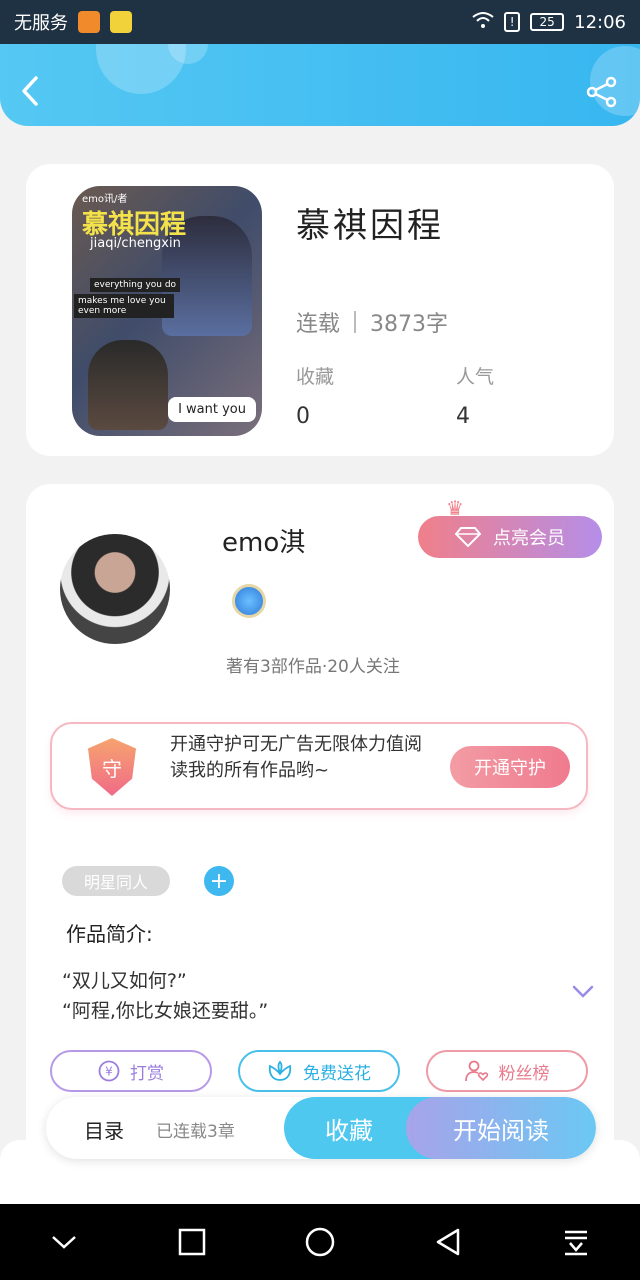 The height and width of the screenshot is (1280, 640). I want to click on popularity-label: 人气, so click(475, 377).